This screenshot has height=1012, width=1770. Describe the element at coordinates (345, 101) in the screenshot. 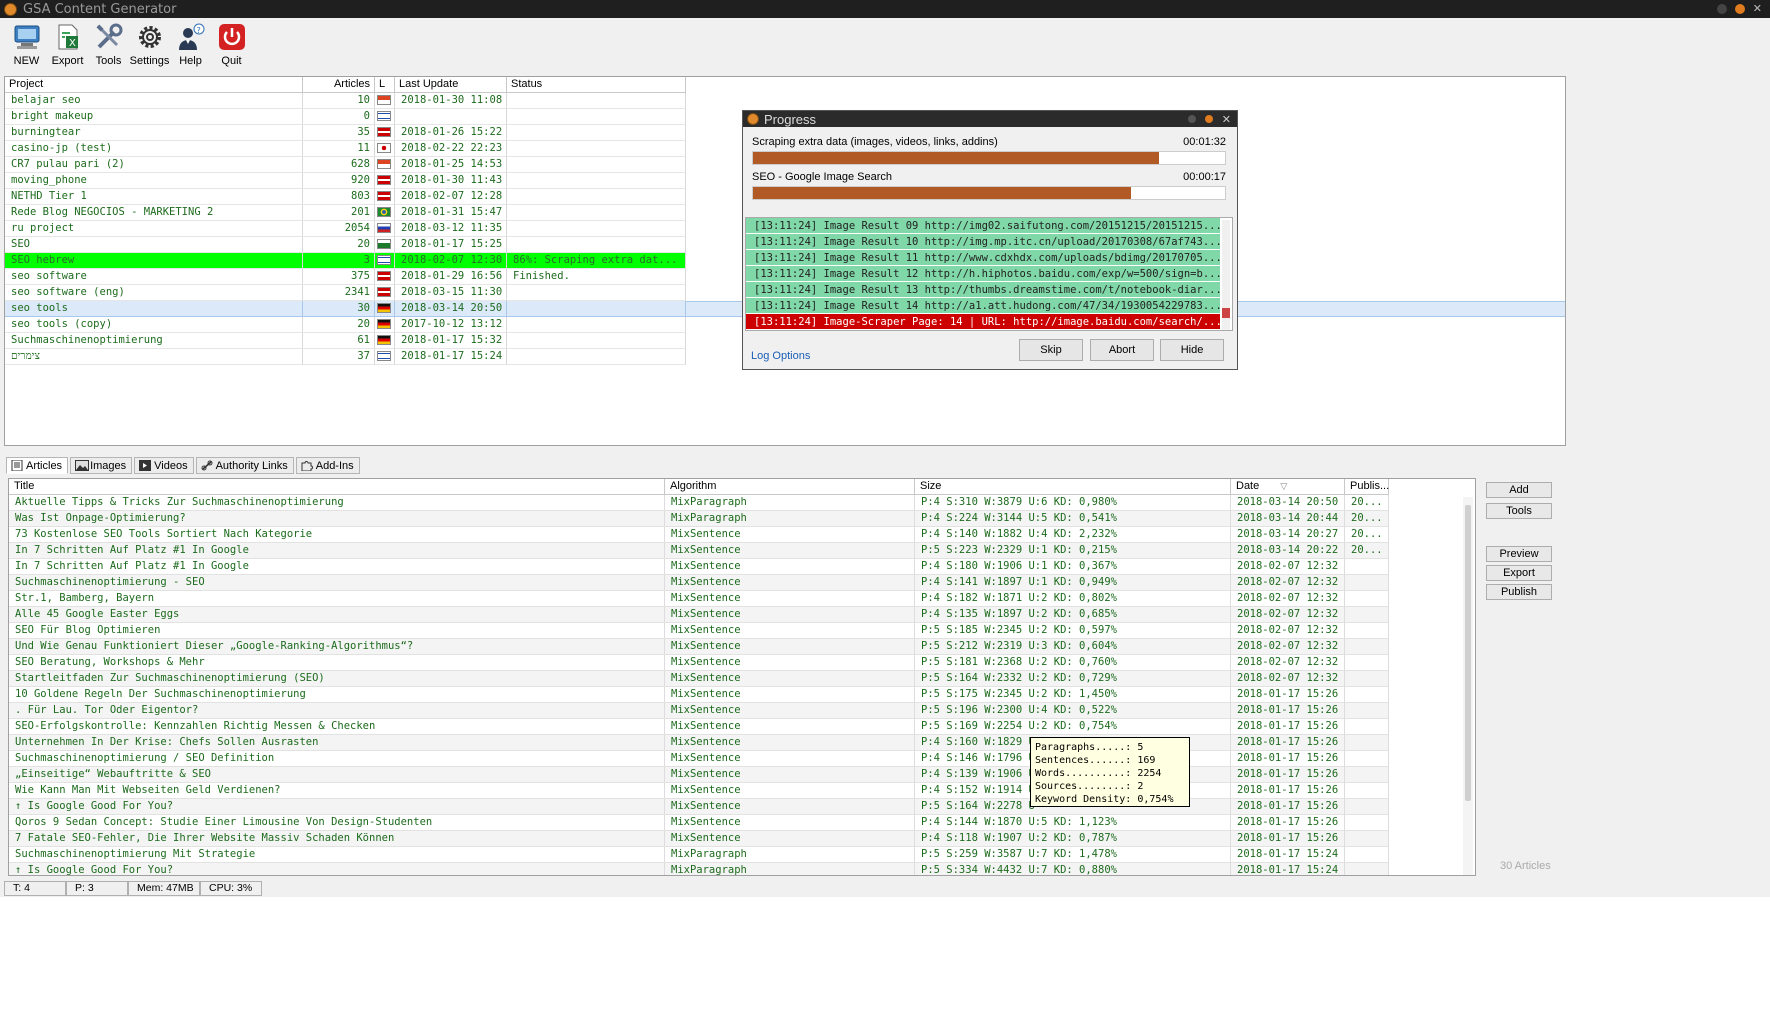

I see `project-row: belajar seo 10 2018-01-30 11:08` at that location.